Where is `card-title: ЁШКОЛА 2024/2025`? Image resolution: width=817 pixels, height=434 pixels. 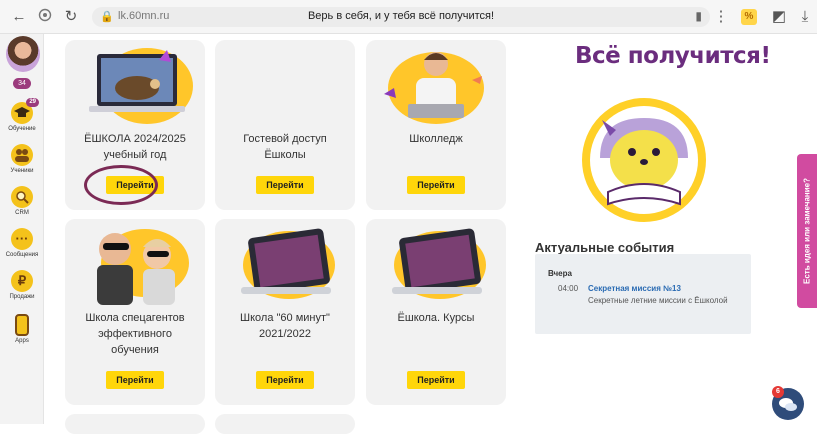
card-title: ЁШКОЛА 2024/2025 is located at coordinates (135, 139).